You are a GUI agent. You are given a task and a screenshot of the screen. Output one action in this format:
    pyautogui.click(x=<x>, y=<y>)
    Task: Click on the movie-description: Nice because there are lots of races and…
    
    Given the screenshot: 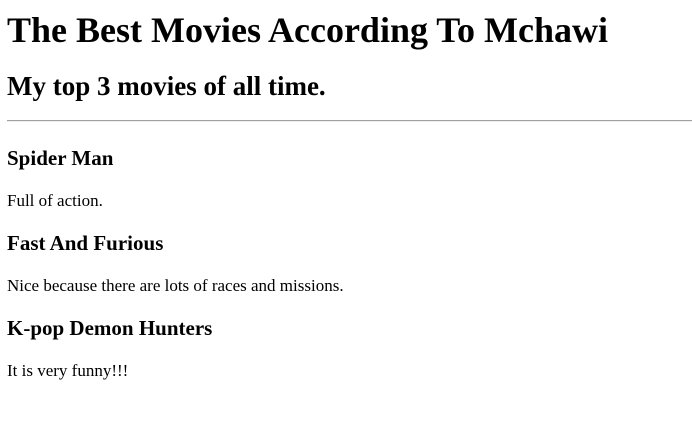 What is the action you would take?
    pyautogui.click(x=175, y=285)
    